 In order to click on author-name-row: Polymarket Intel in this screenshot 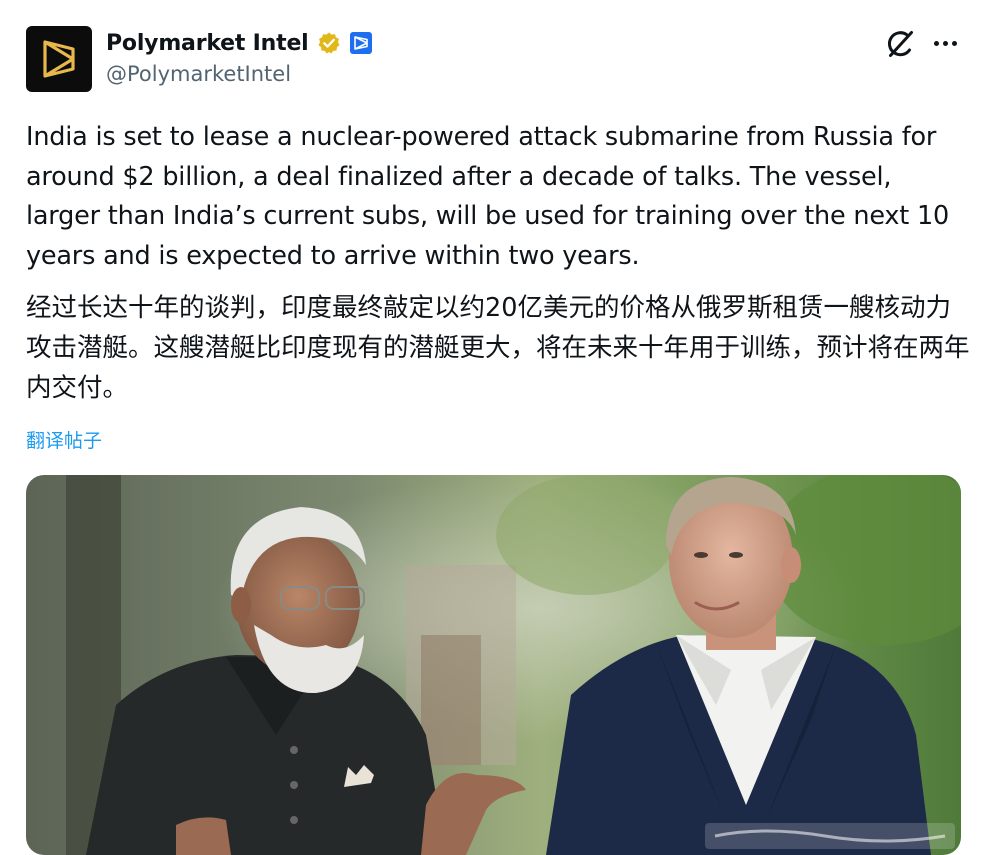, I will do `click(239, 43)`.